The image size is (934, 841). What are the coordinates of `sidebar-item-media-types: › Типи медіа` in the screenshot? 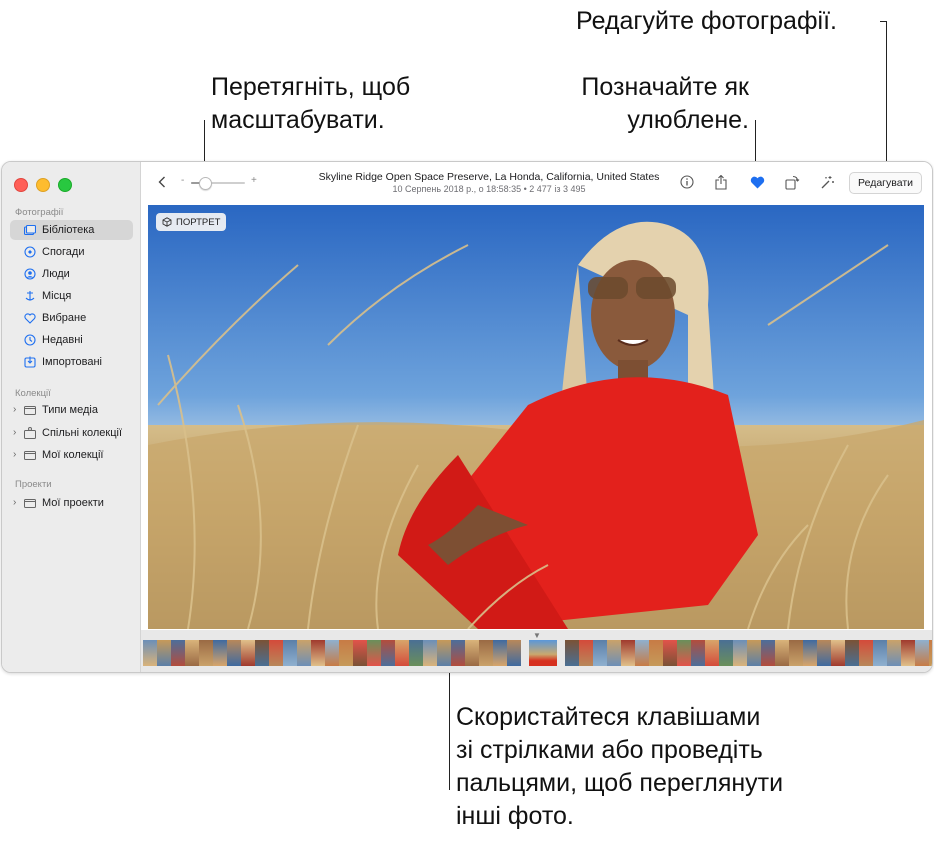 It's located at (71, 410).